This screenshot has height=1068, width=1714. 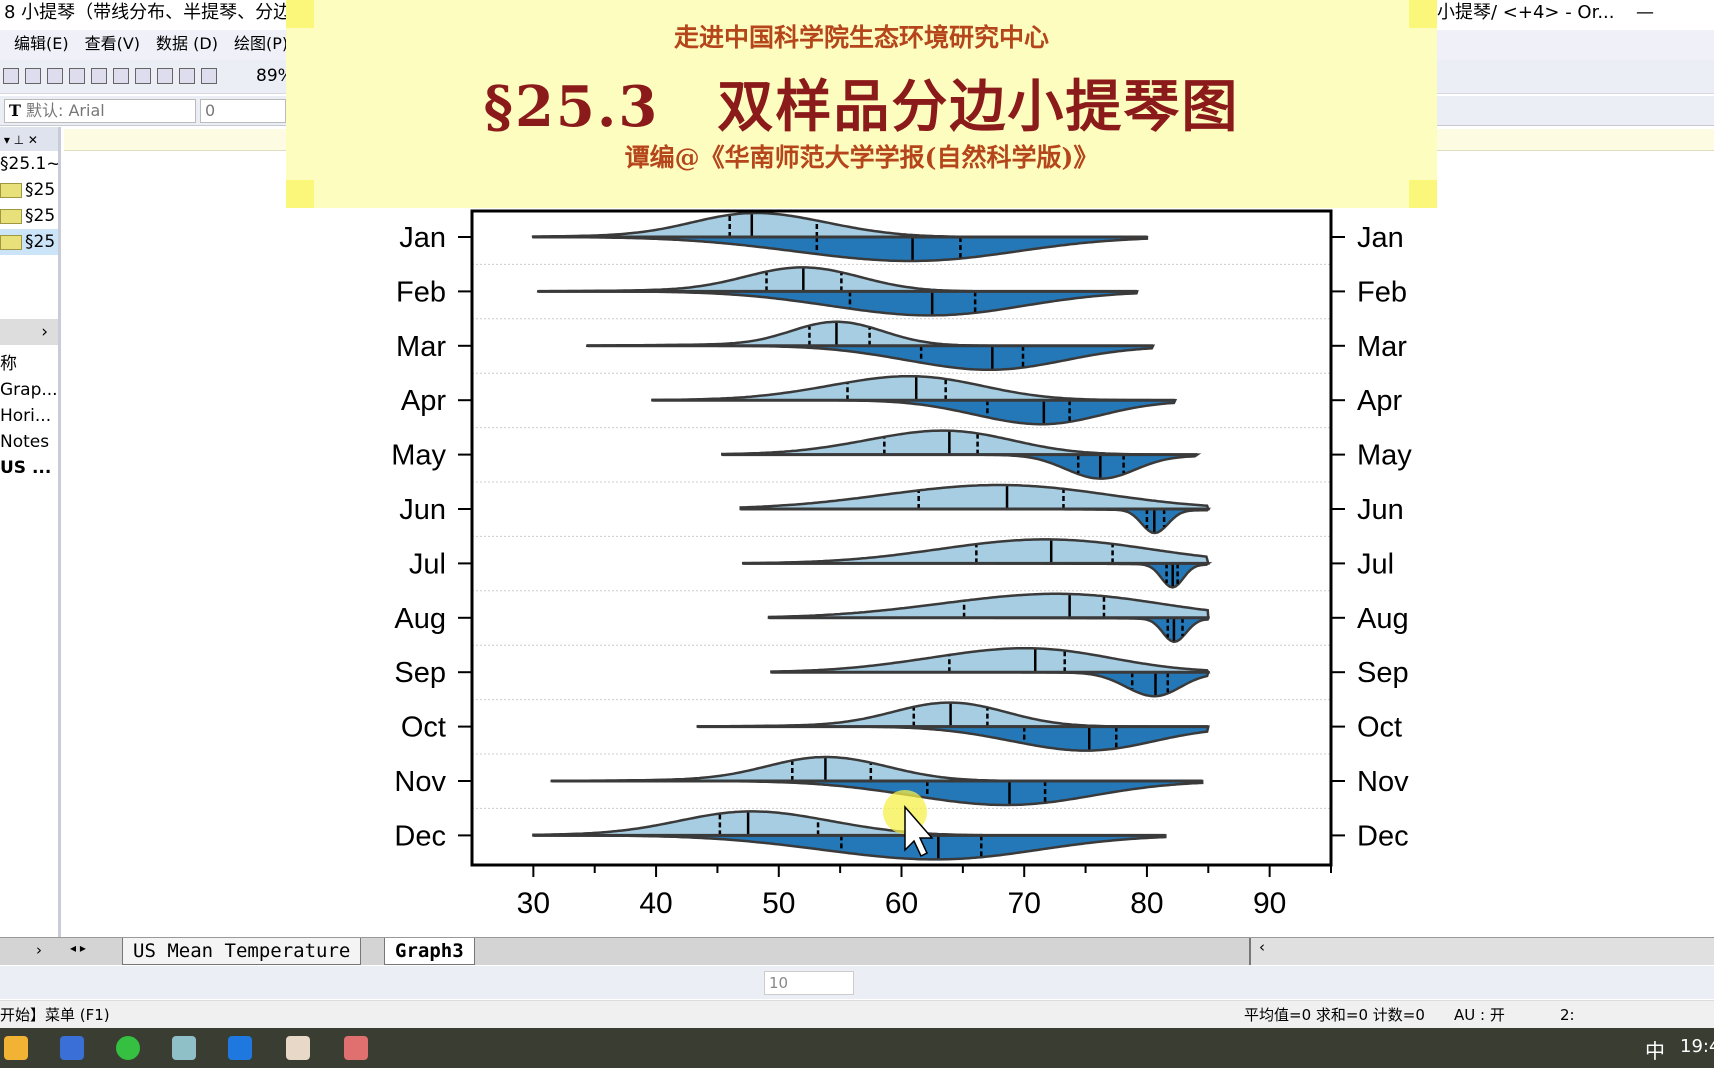 What do you see at coordinates (861, 157) in the screenshot?
I see `banner-line3: 谭编@《华南师范大学学报(自然科学版)》` at bounding box center [861, 157].